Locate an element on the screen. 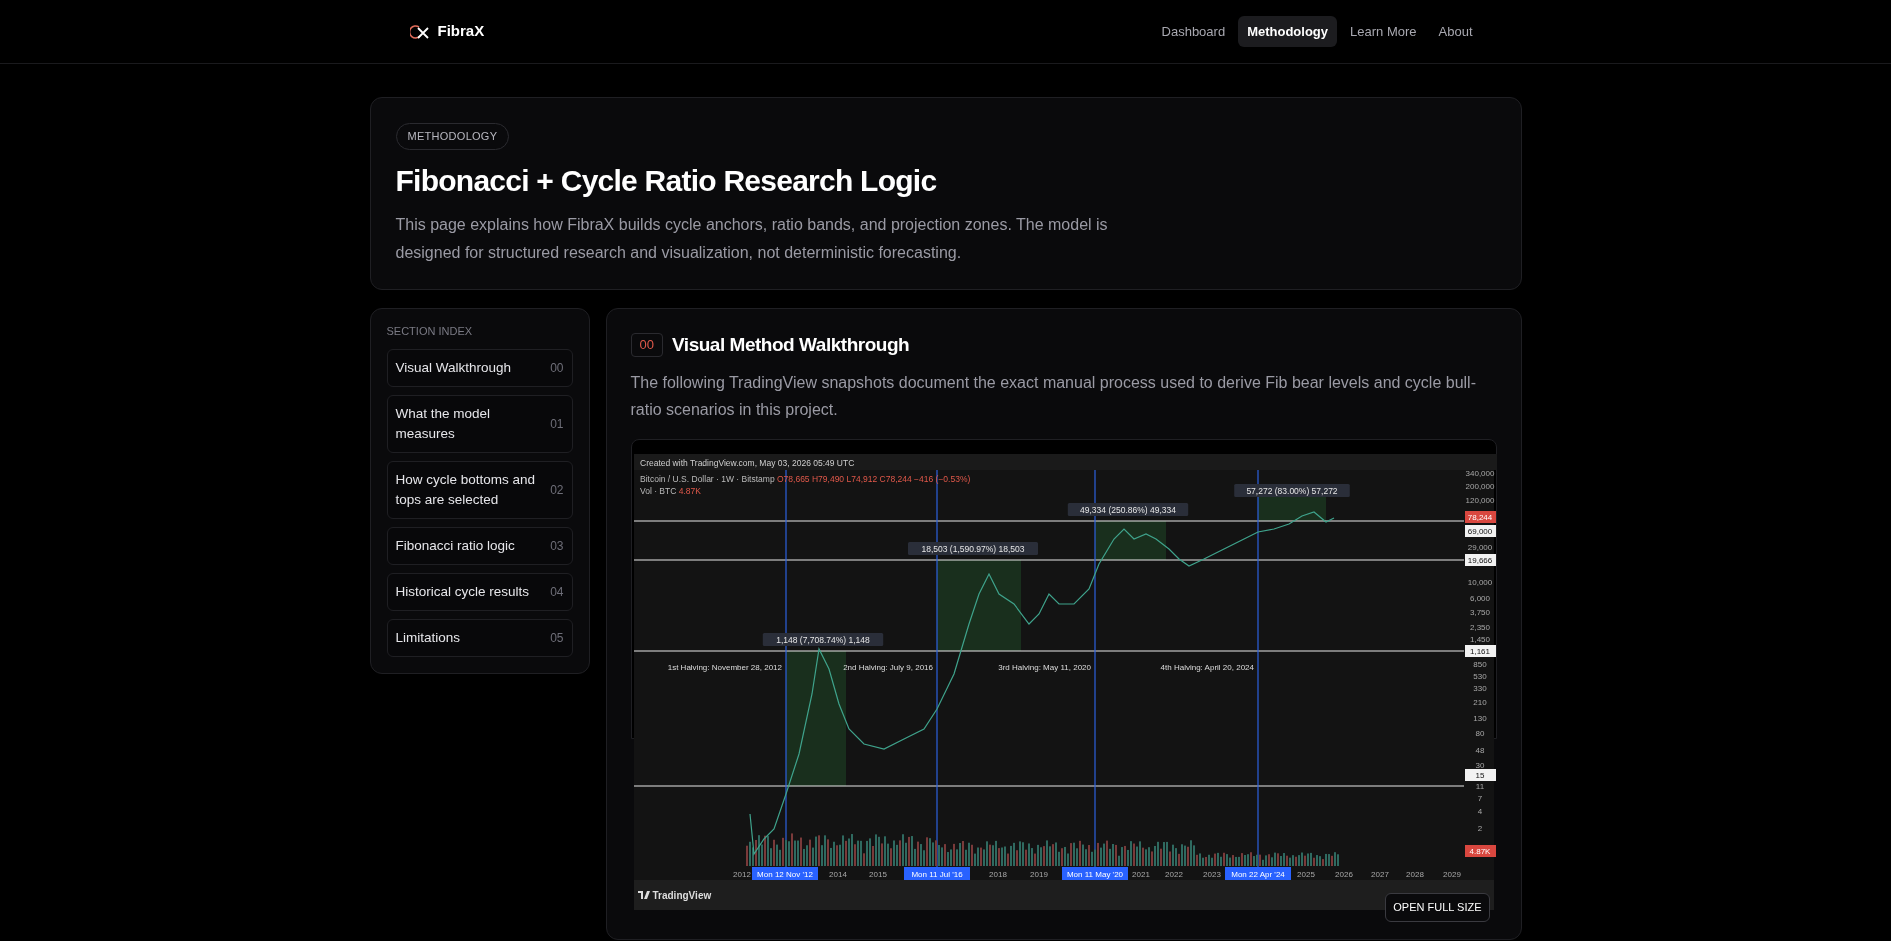  section-index-label: Visual Walkthrough is located at coordinates (453, 368).